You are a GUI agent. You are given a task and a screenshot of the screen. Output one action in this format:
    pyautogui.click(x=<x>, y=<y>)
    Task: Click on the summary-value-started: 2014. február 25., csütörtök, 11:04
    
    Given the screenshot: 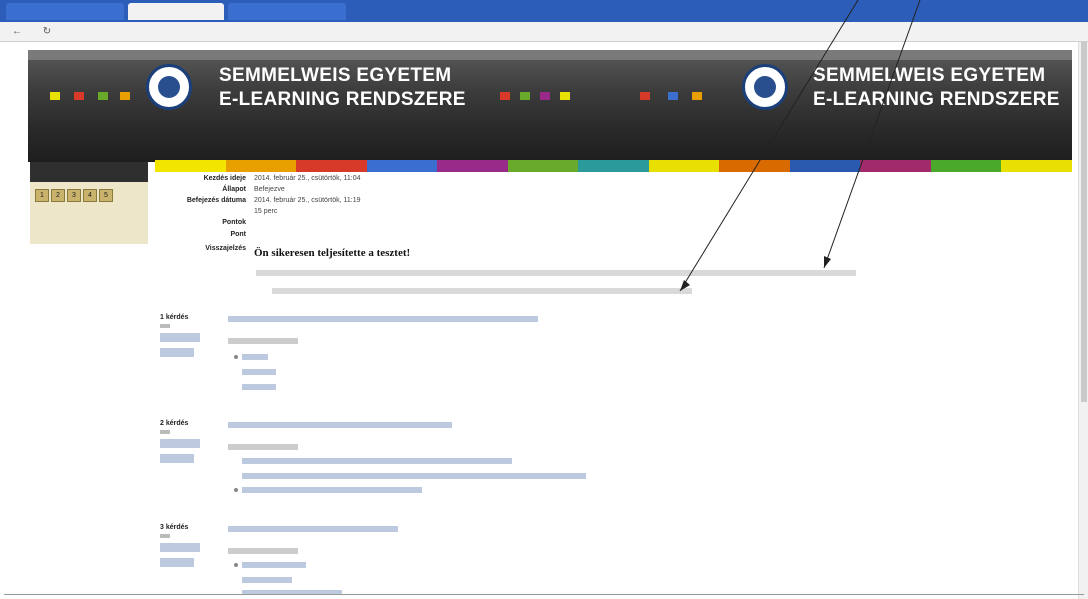 What is the action you would take?
    pyautogui.click(x=307, y=178)
    